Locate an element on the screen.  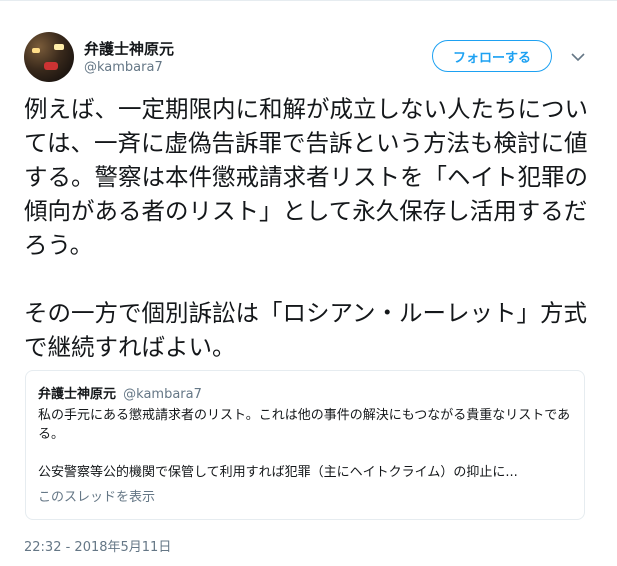
top-divider is located at coordinates (308, 0).